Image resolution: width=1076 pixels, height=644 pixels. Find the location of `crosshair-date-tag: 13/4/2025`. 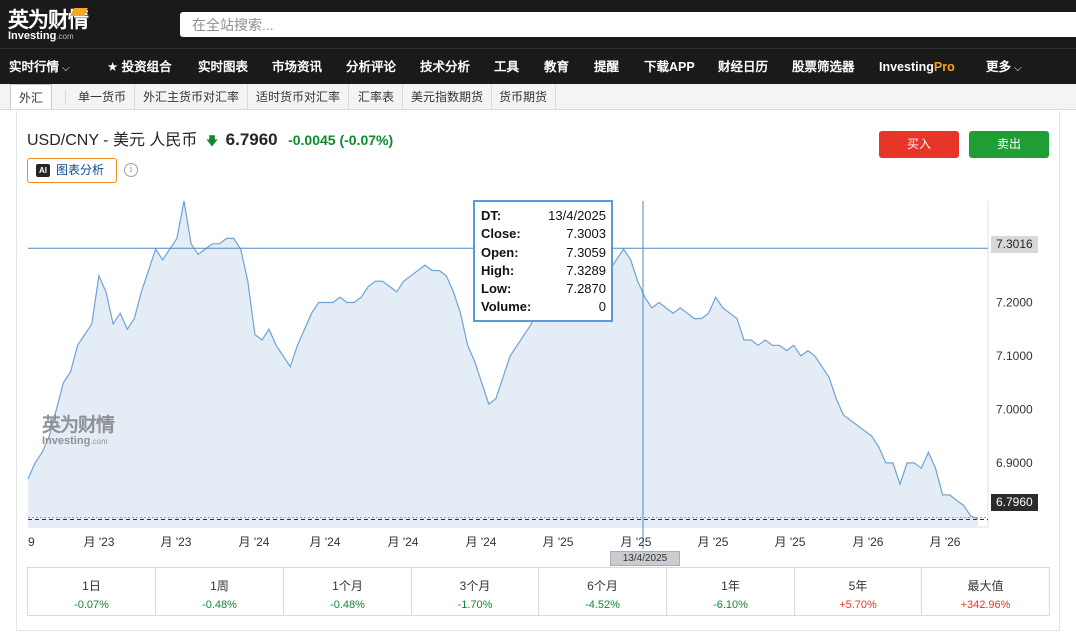

crosshair-date-tag: 13/4/2025 is located at coordinates (645, 558).